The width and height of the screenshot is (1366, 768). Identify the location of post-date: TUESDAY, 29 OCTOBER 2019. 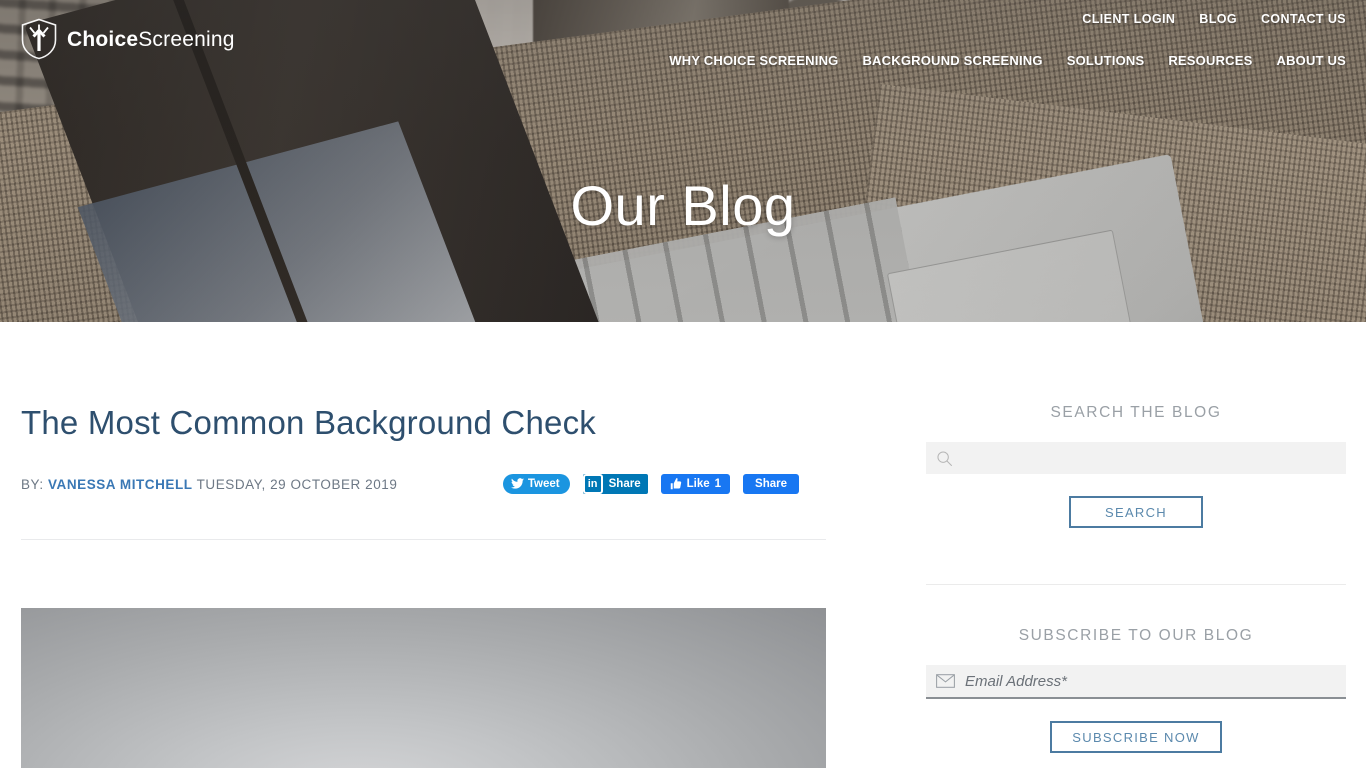
(297, 484).